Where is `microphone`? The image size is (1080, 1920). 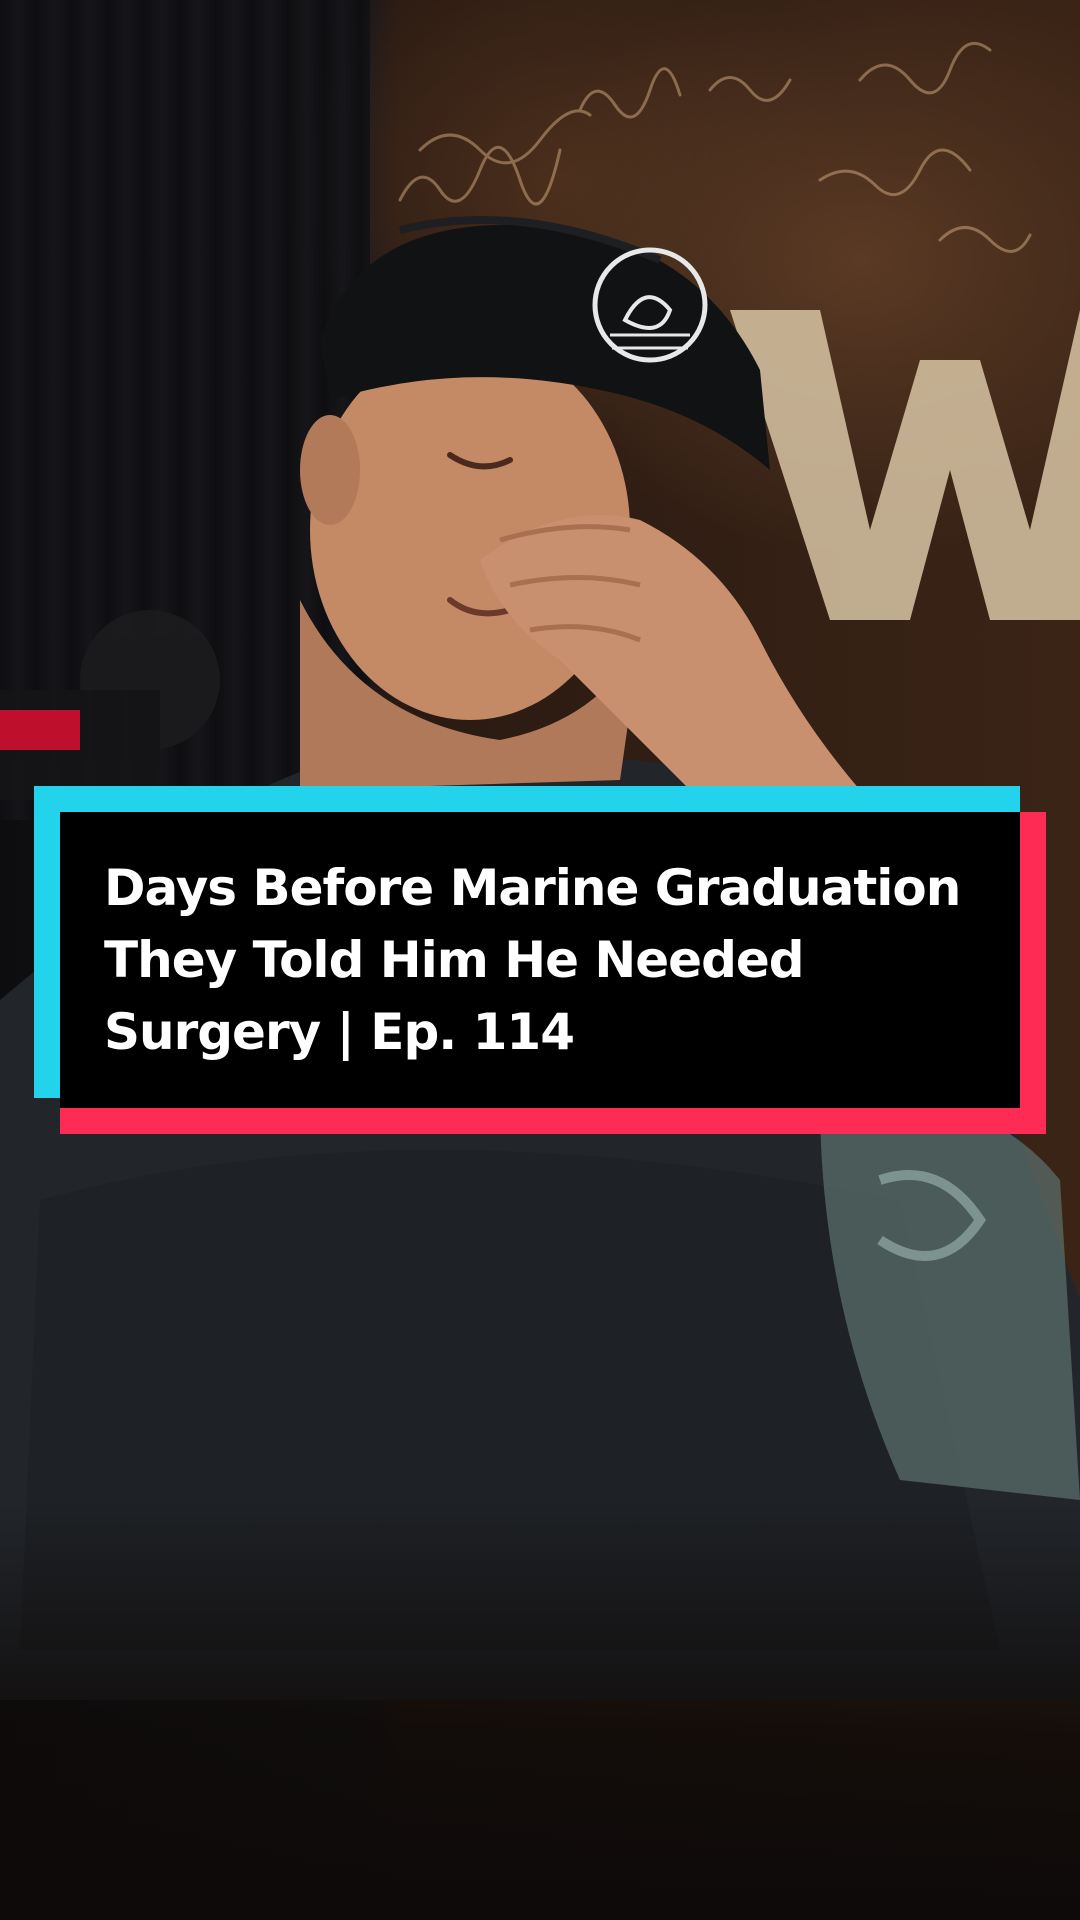
microphone is located at coordinates (110, 705).